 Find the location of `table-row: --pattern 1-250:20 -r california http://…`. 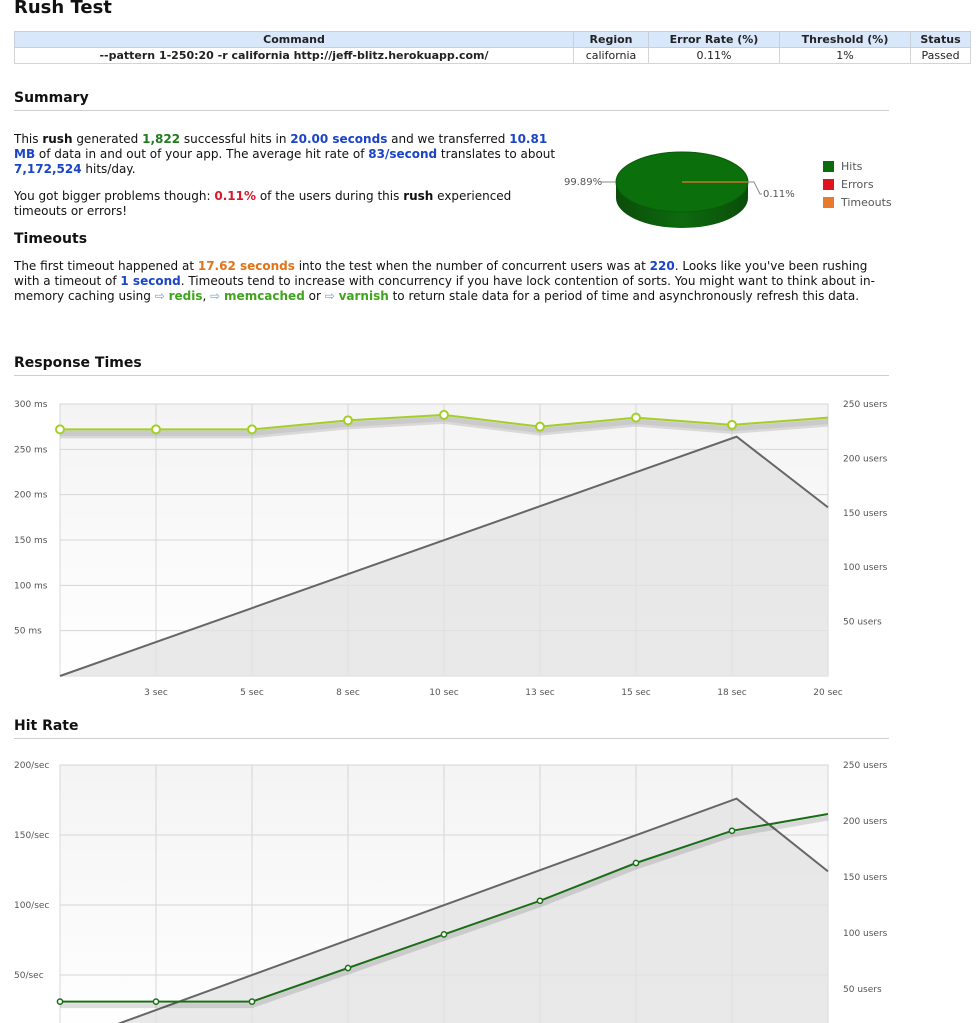

table-row: --pattern 1-250:20 -r california http://… is located at coordinates (492, 55).